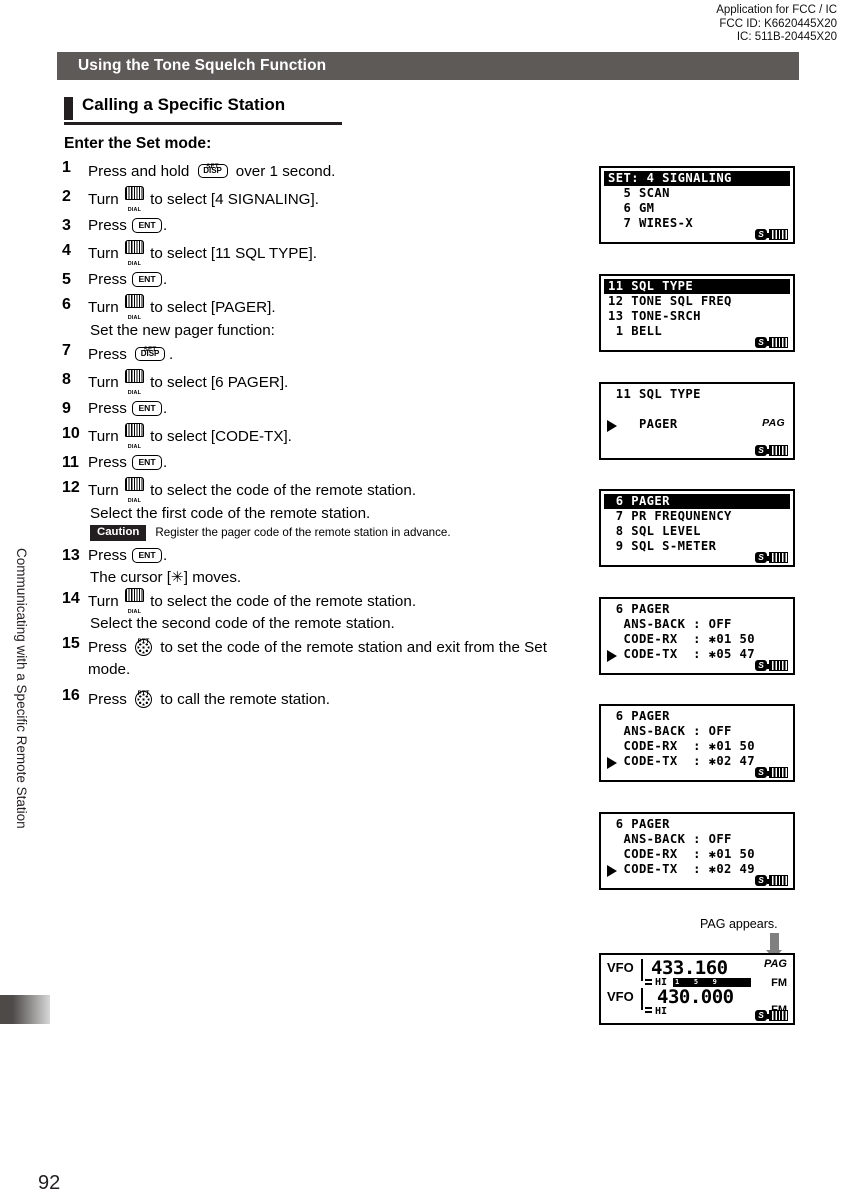 The height and width of the screenshot is (1202, 845). I want to click on step-text: Press PTT to call the remote station., so click(325, 698).